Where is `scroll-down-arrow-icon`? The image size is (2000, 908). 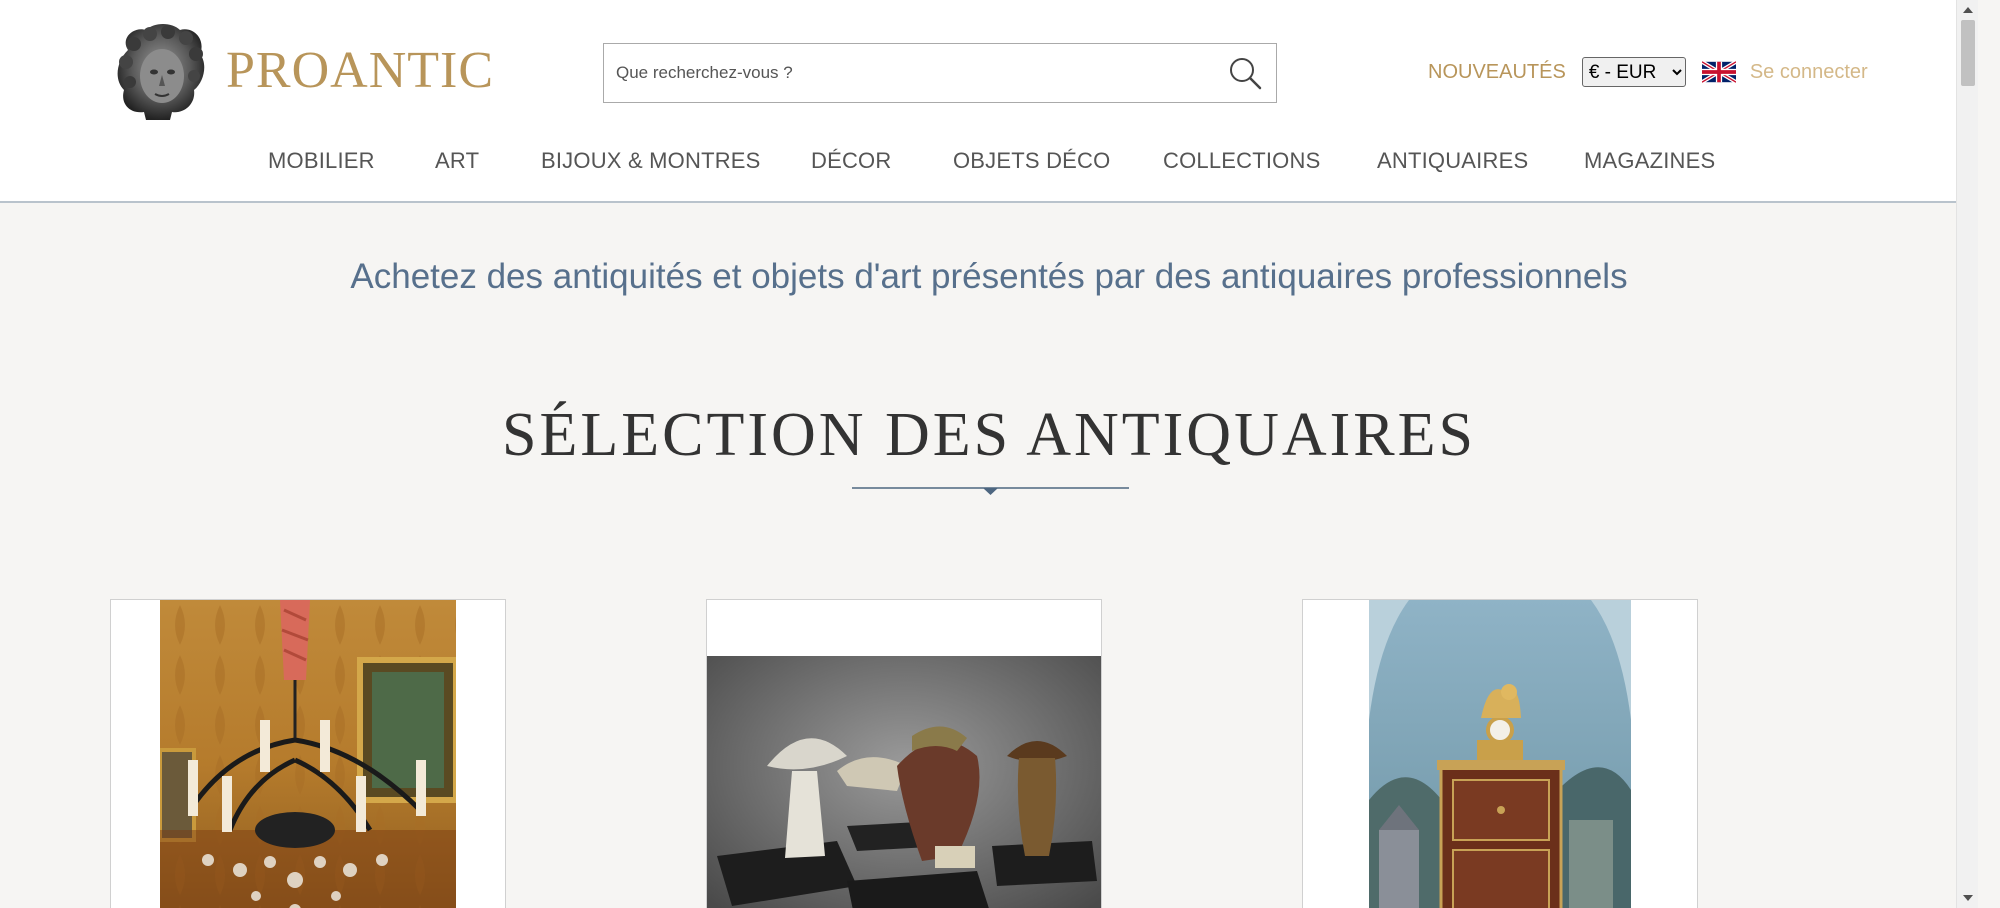 scroll-down-arrow-icon is located at coordinates (1967, 898).